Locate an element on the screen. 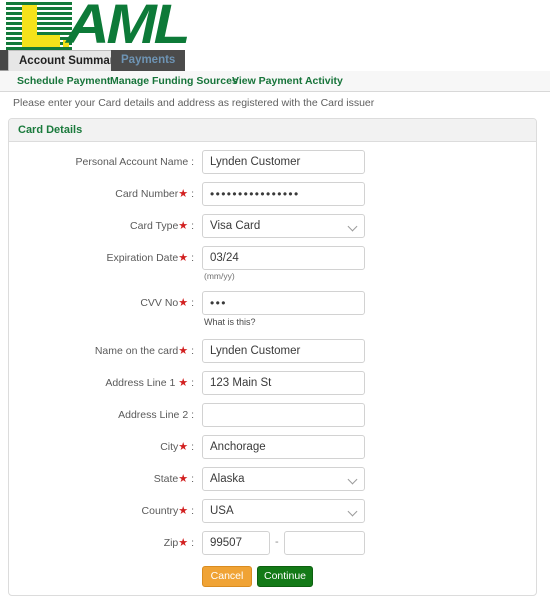  row-state: State★ : Alaska is located at coordinates (272, 479).